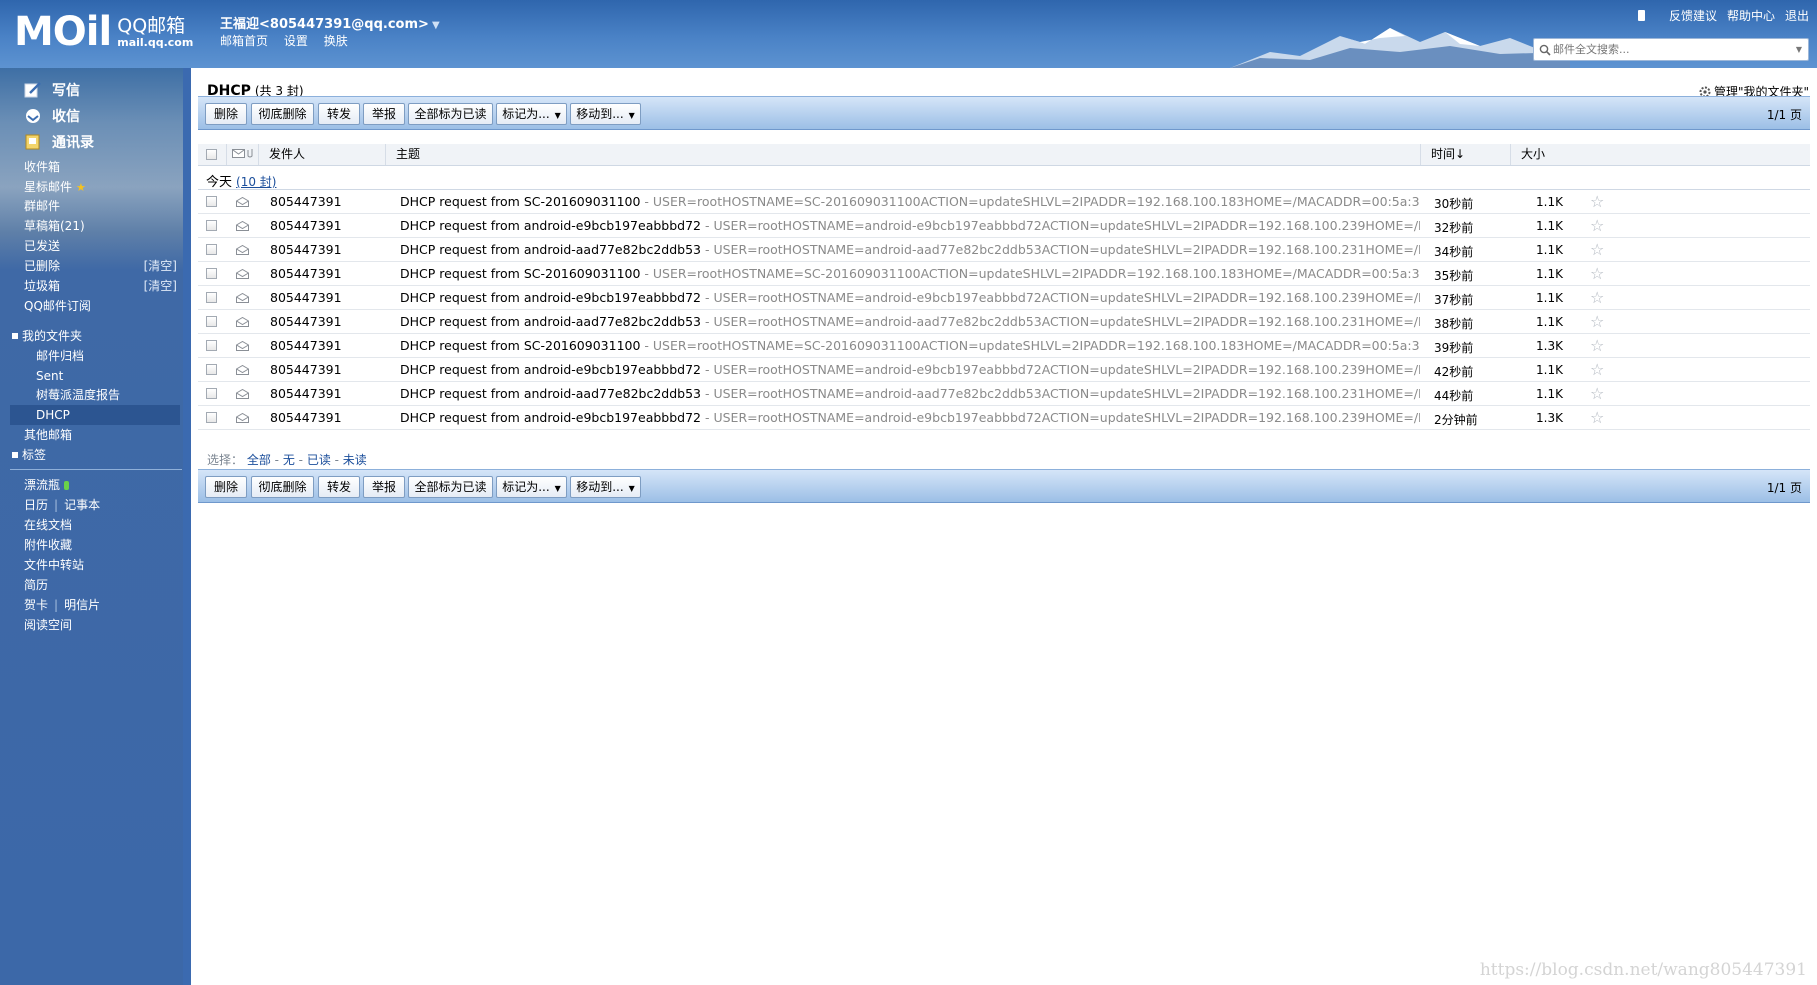 This screenshot has width=1817, height=985. What do you see at coordinates (109, 376) in the screenshot?
I see `sidebar-item-sent-folder: Sent` at bounding box center [109, 376].